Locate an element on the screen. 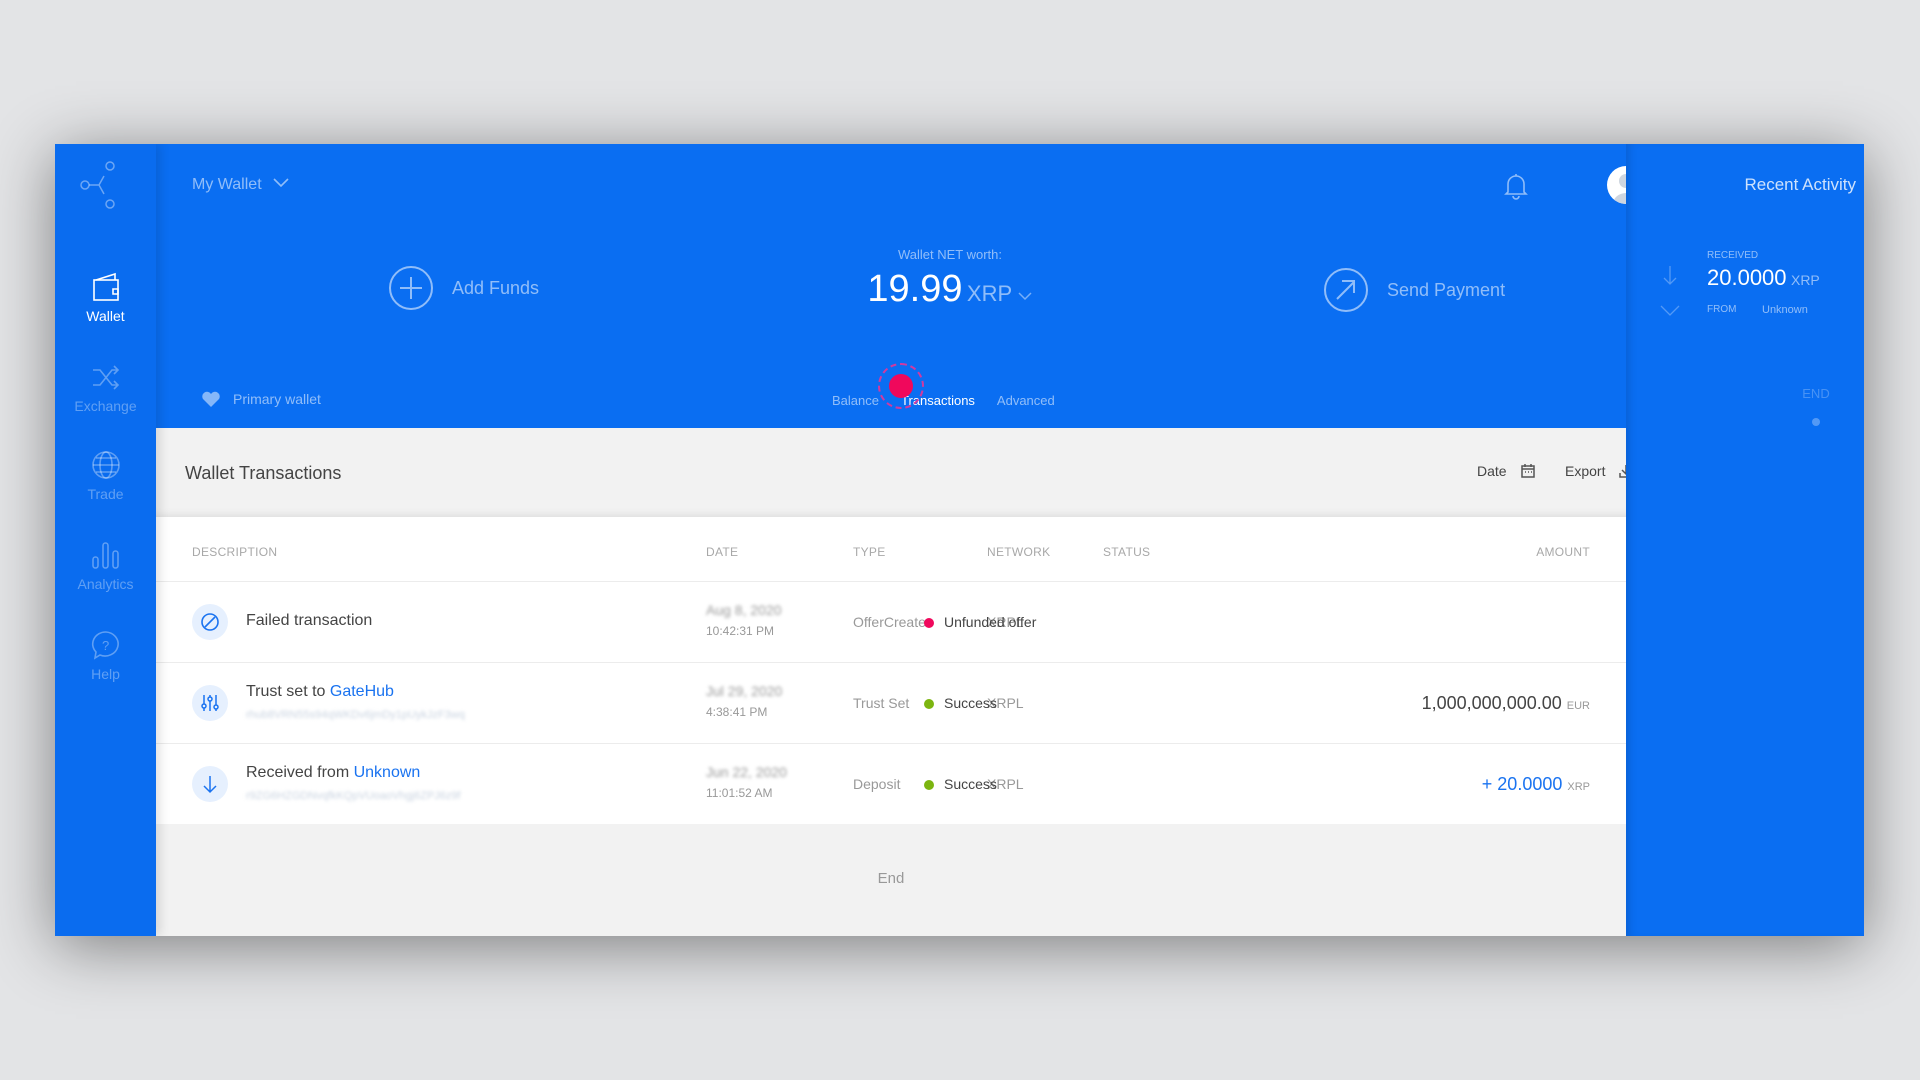 Image resolution: width=1920 pixels, height=1080 pixels. status-badge: Unfunded offer is located at coordinates (980, 622).